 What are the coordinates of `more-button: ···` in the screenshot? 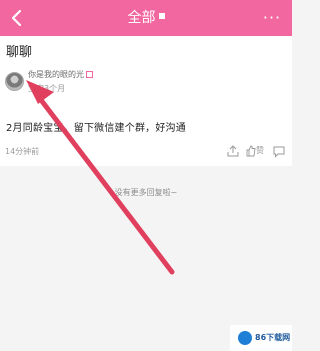 It's located at (272, 18).